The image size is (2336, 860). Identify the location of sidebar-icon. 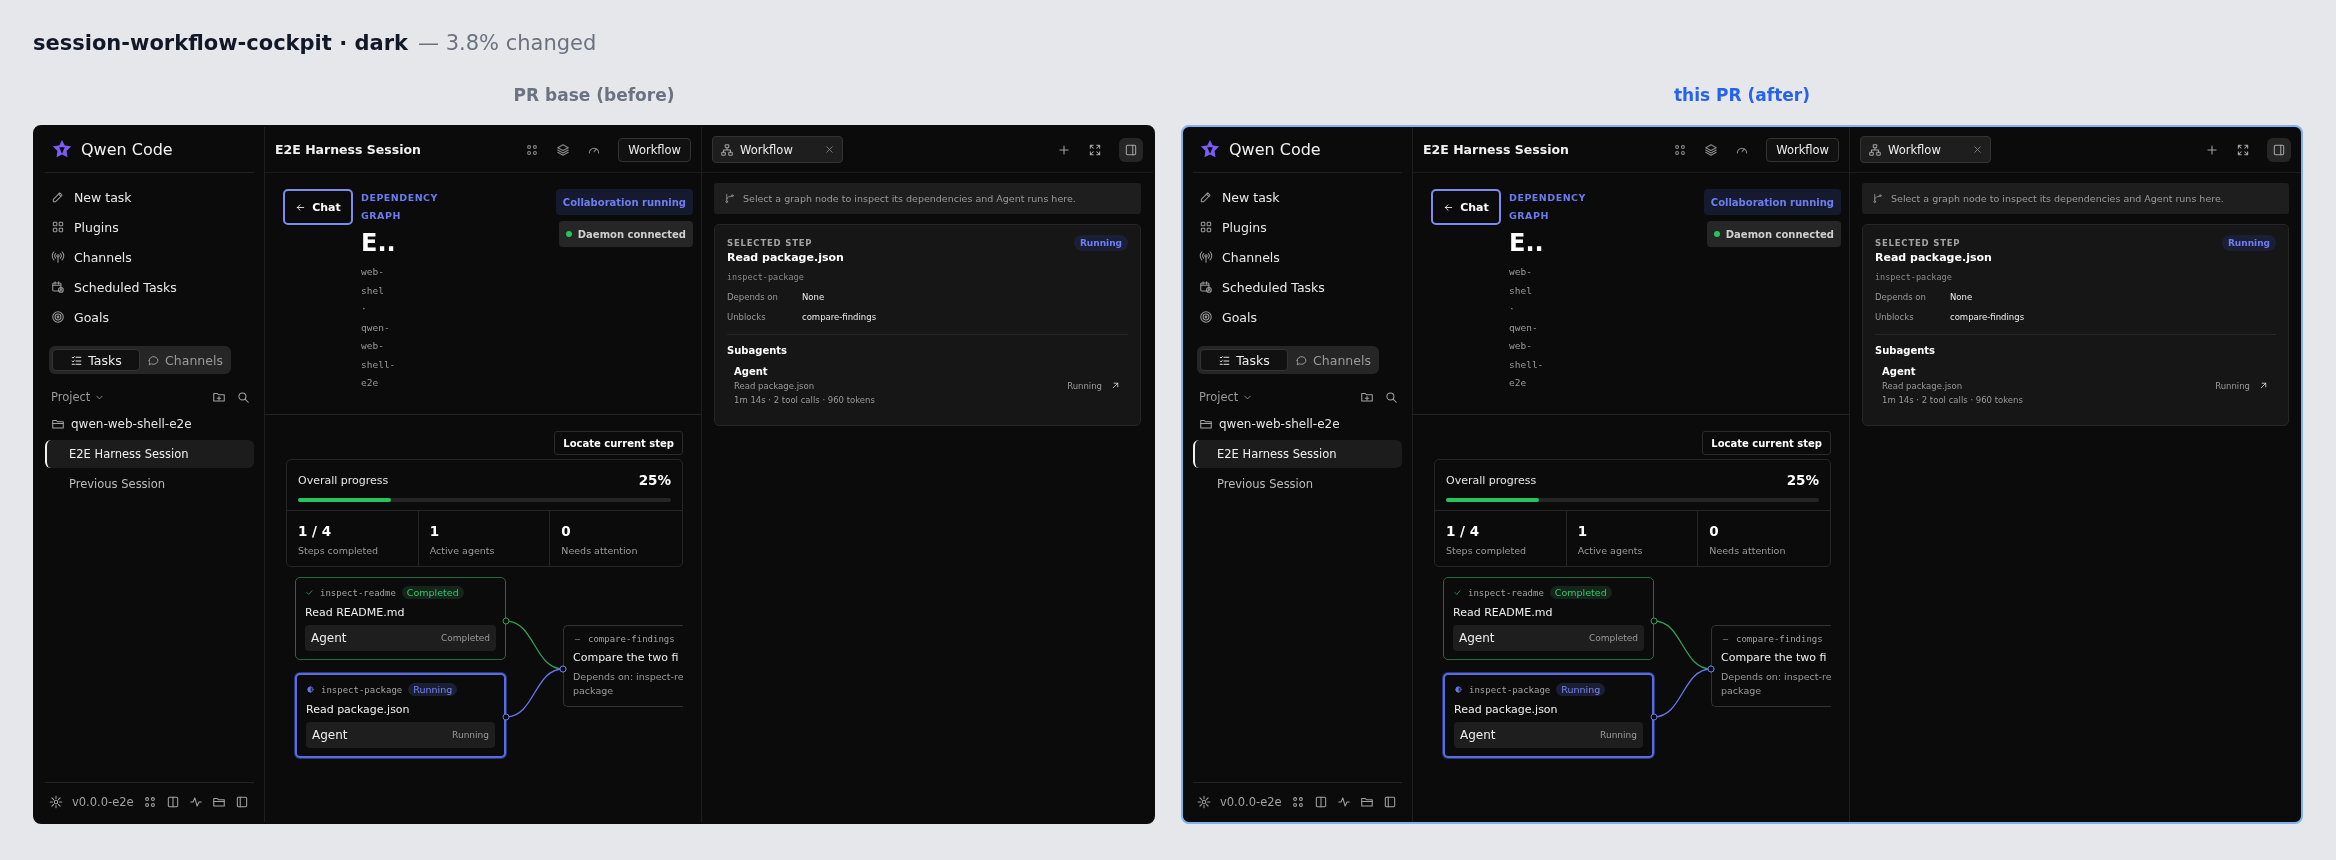
(2279, 149).